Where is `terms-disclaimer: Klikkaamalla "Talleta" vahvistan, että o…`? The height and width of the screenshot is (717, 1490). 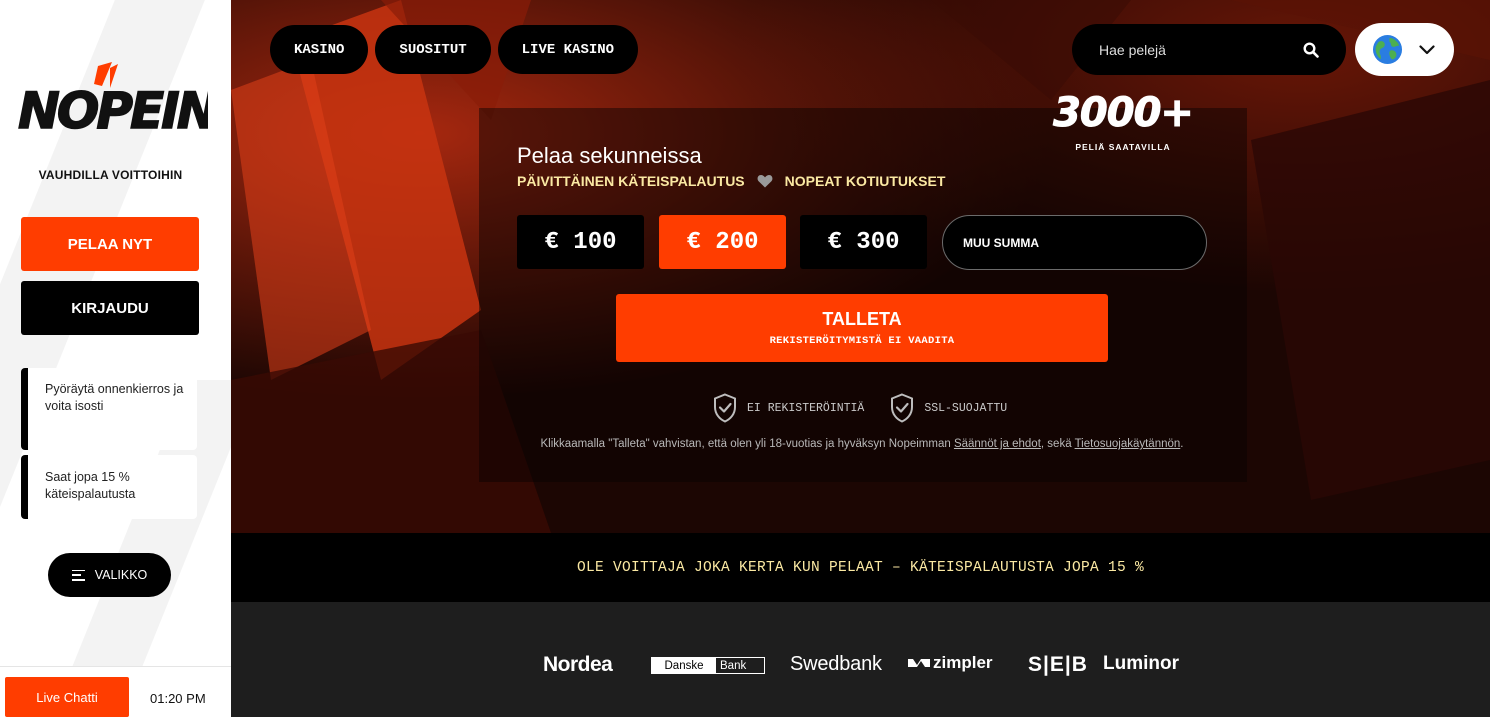 terms-disclaimer: Klikkaamalla "Talleta" vahvistan, että o… is located at coordinates (860, 444).